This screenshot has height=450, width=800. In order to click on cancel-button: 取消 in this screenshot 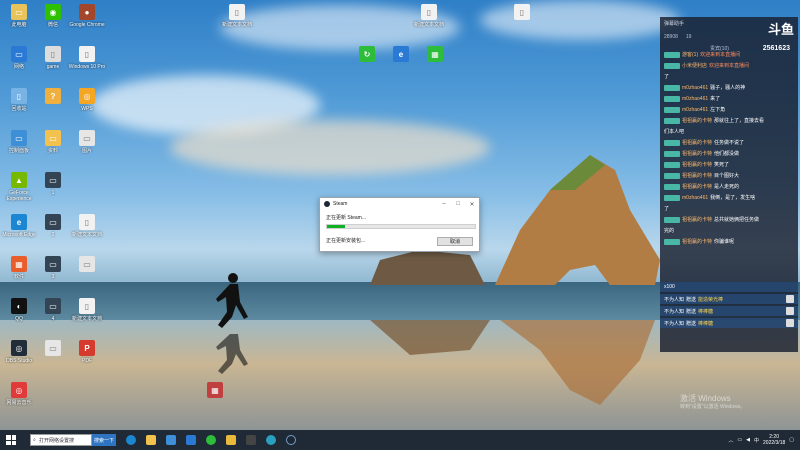, I will do `click(455, 241)`.